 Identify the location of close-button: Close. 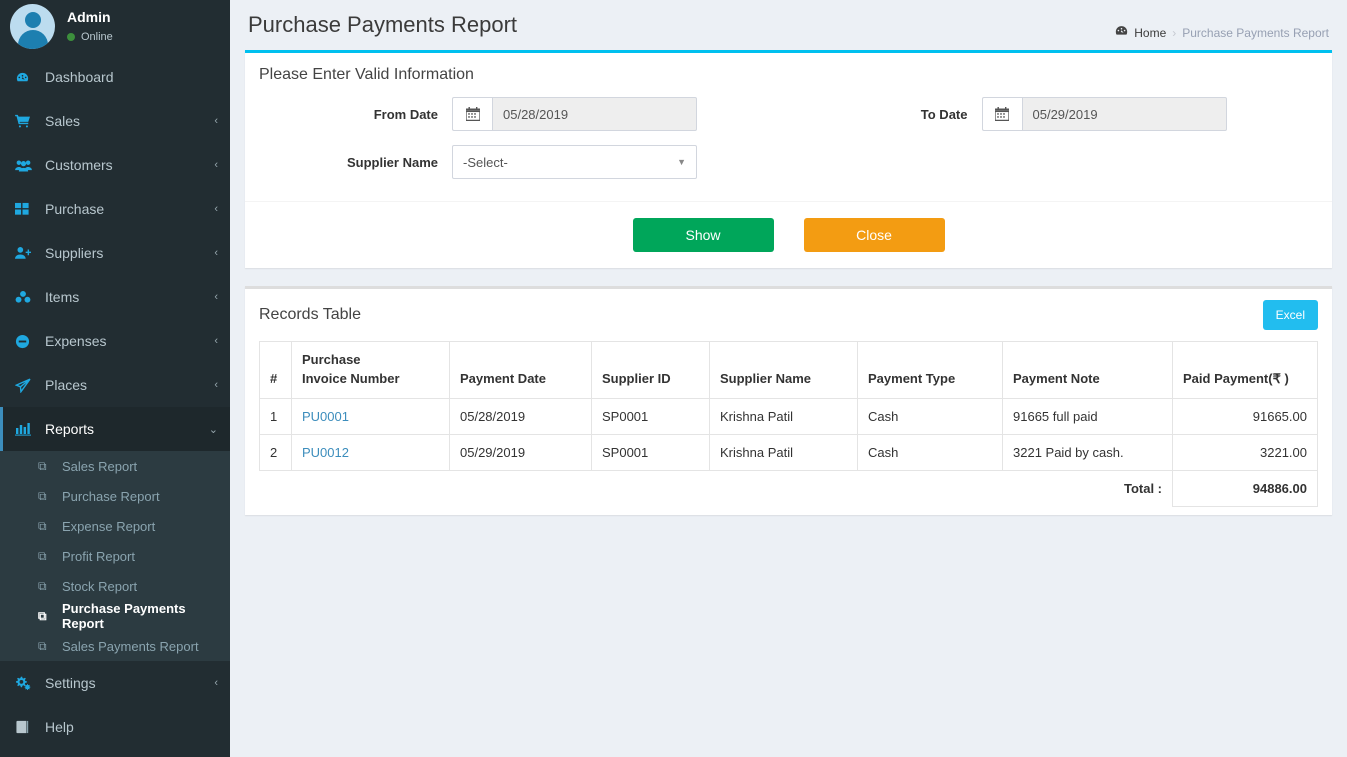
(874, 235).